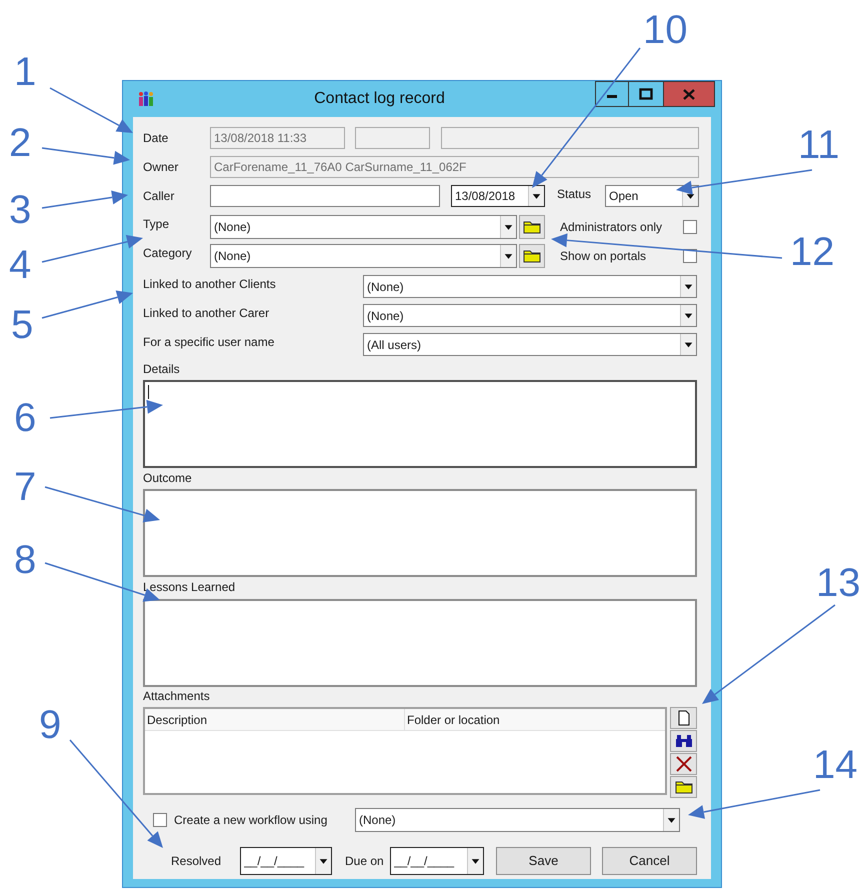 This screenshot has height=889, width=861. What do you see at coordinates (251, 820) in the screenshot?
I see `field-label: Create a new workflow using` at bounding box center [251, 820].